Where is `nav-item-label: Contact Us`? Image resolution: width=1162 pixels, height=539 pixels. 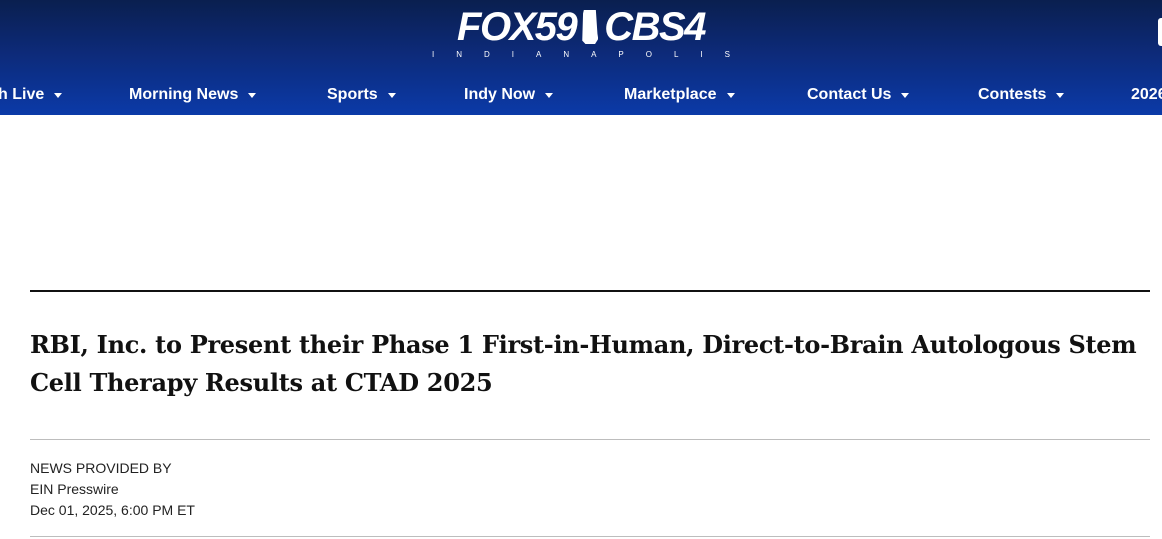
nav-item-label: Contact Us is located at coordinates (849, 94).